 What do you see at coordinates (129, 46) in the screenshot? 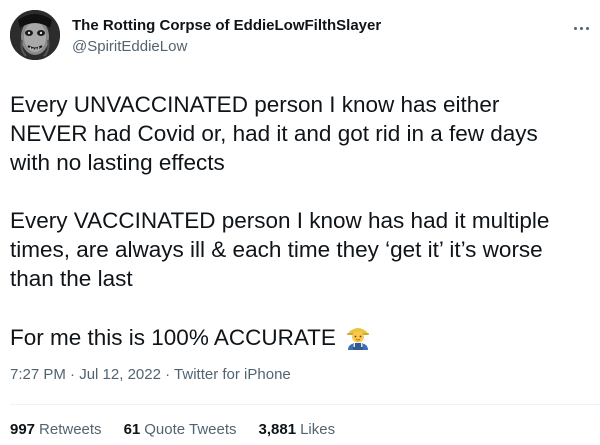
I see `user-handle: @SpiritEddieLow` at bounding box center [129, 46].